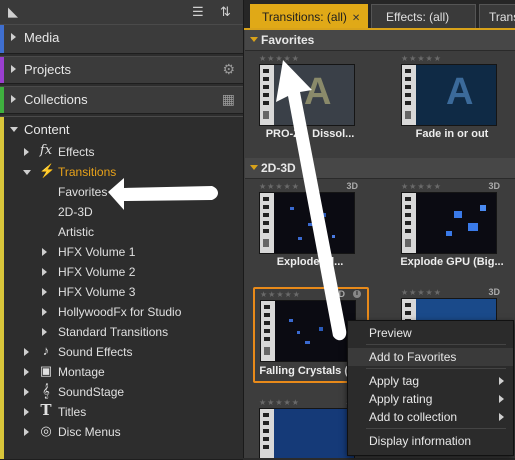  What do you see at coordinates (46, 410) in the screenshot?
I see `titles-t-icon: T` at bounding box center [46, 410].